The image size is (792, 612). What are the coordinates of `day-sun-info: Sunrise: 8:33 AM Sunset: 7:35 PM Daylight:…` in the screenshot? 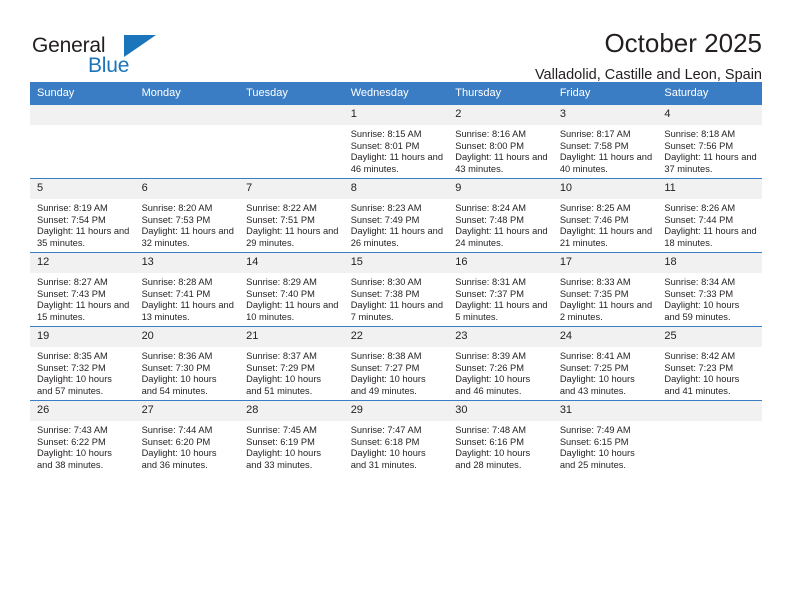 It's located at (605, 298).